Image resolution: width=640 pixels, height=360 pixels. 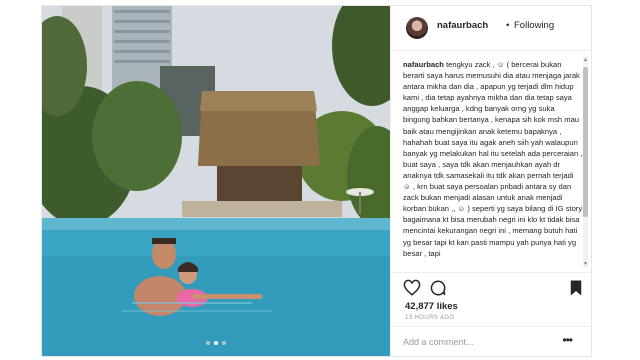 I want to click on heart-outline-icon, so click(x=412, y=288).